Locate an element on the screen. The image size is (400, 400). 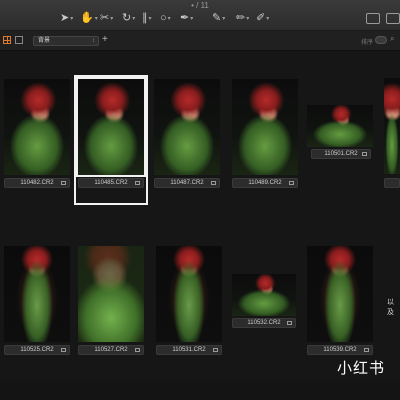
pan-icon: ✋ is located at coordinates (87, 18).